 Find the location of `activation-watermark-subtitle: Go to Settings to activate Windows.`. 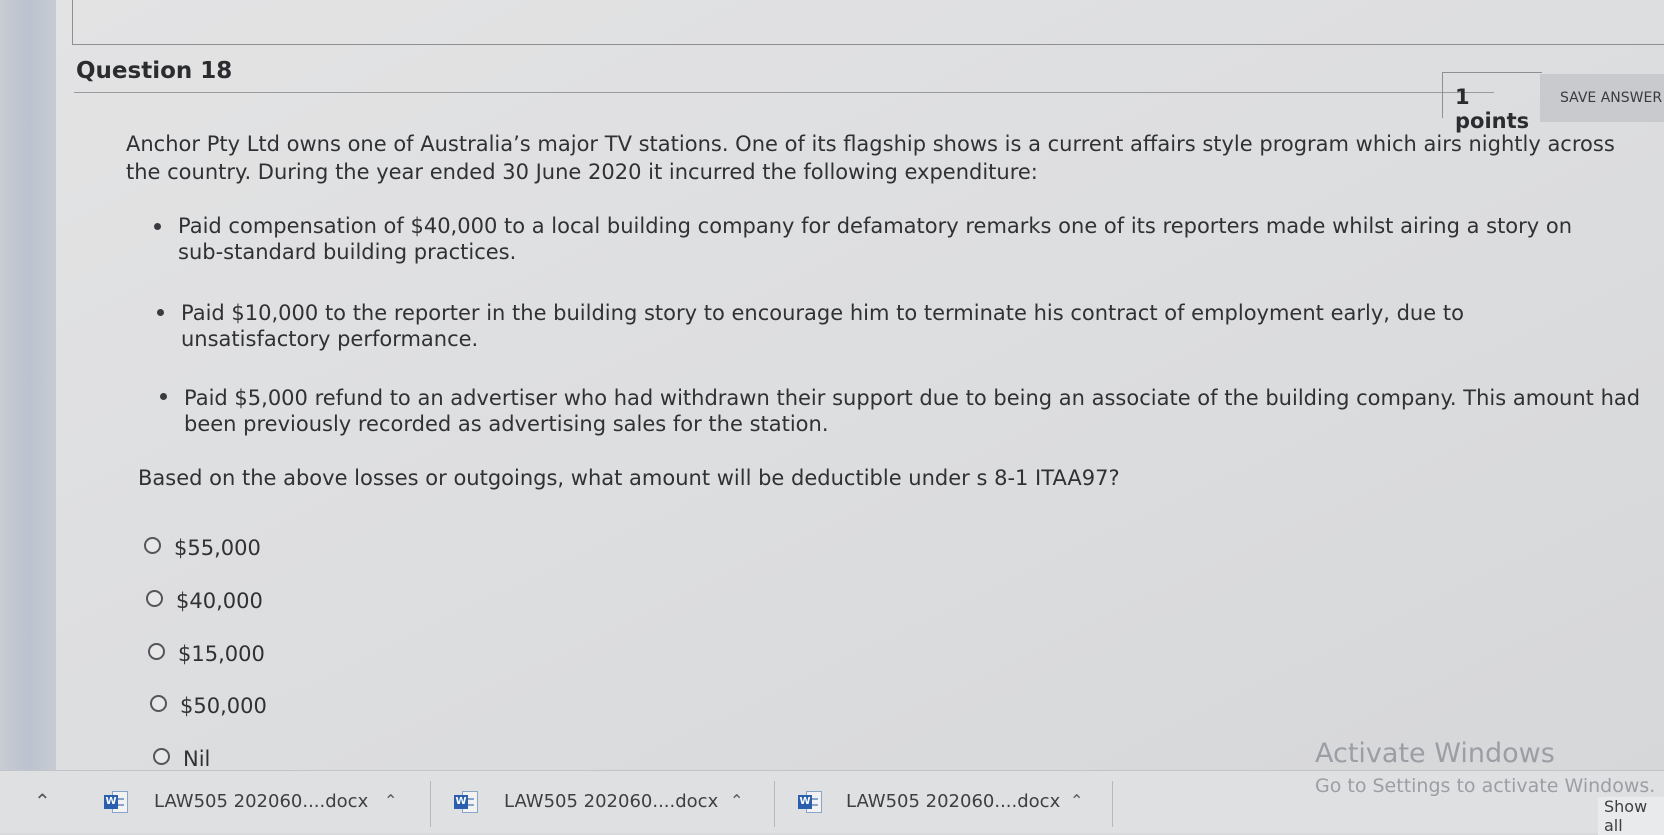

activation-watermark-subtitle: Go to Settings to activate Windows. is located at coordinates (1485, 786).